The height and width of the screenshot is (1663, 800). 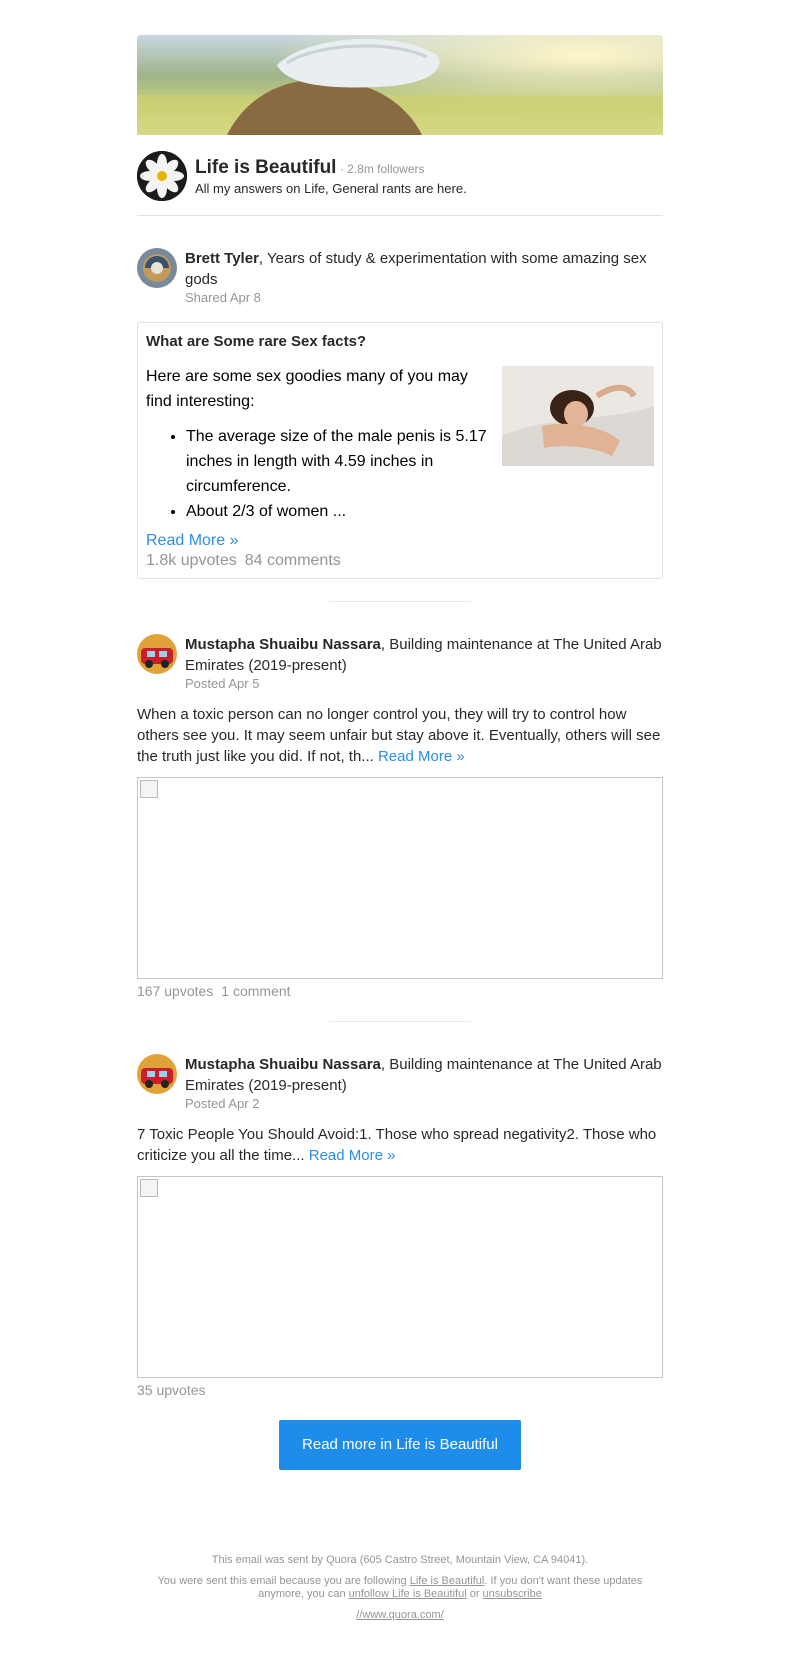 I want to click on post-stats: 167 upvotes 1 comment, so click(x=400, y=991).